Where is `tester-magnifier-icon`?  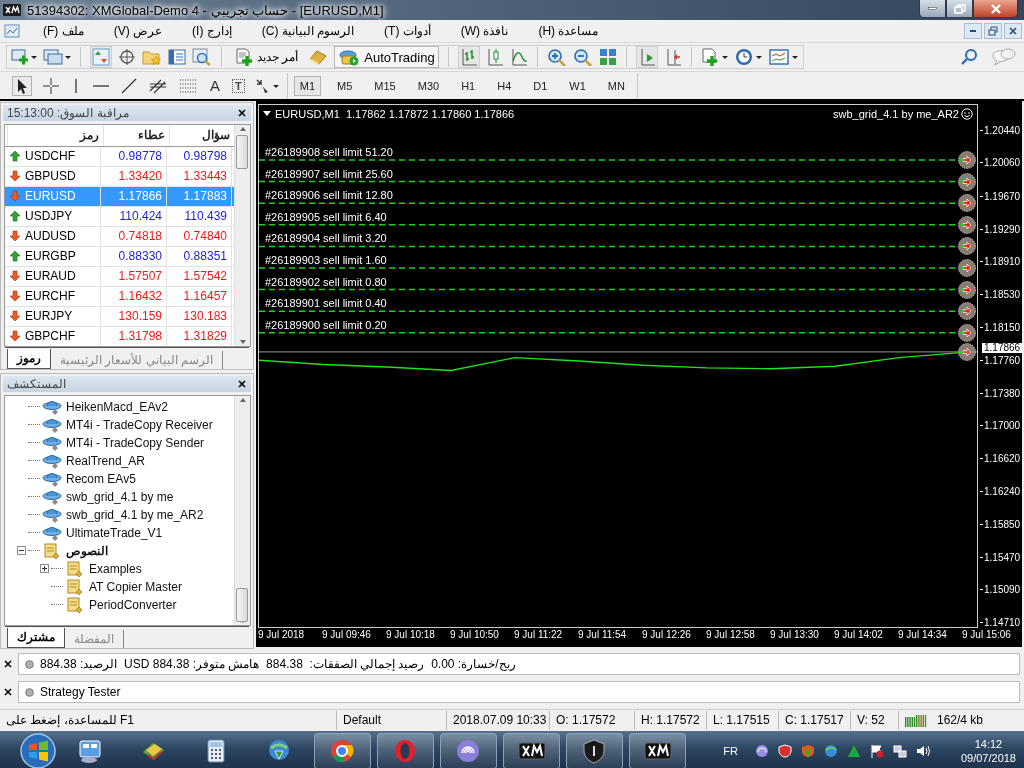 tester-magnifier-icon is located at coordinates (202, 57).